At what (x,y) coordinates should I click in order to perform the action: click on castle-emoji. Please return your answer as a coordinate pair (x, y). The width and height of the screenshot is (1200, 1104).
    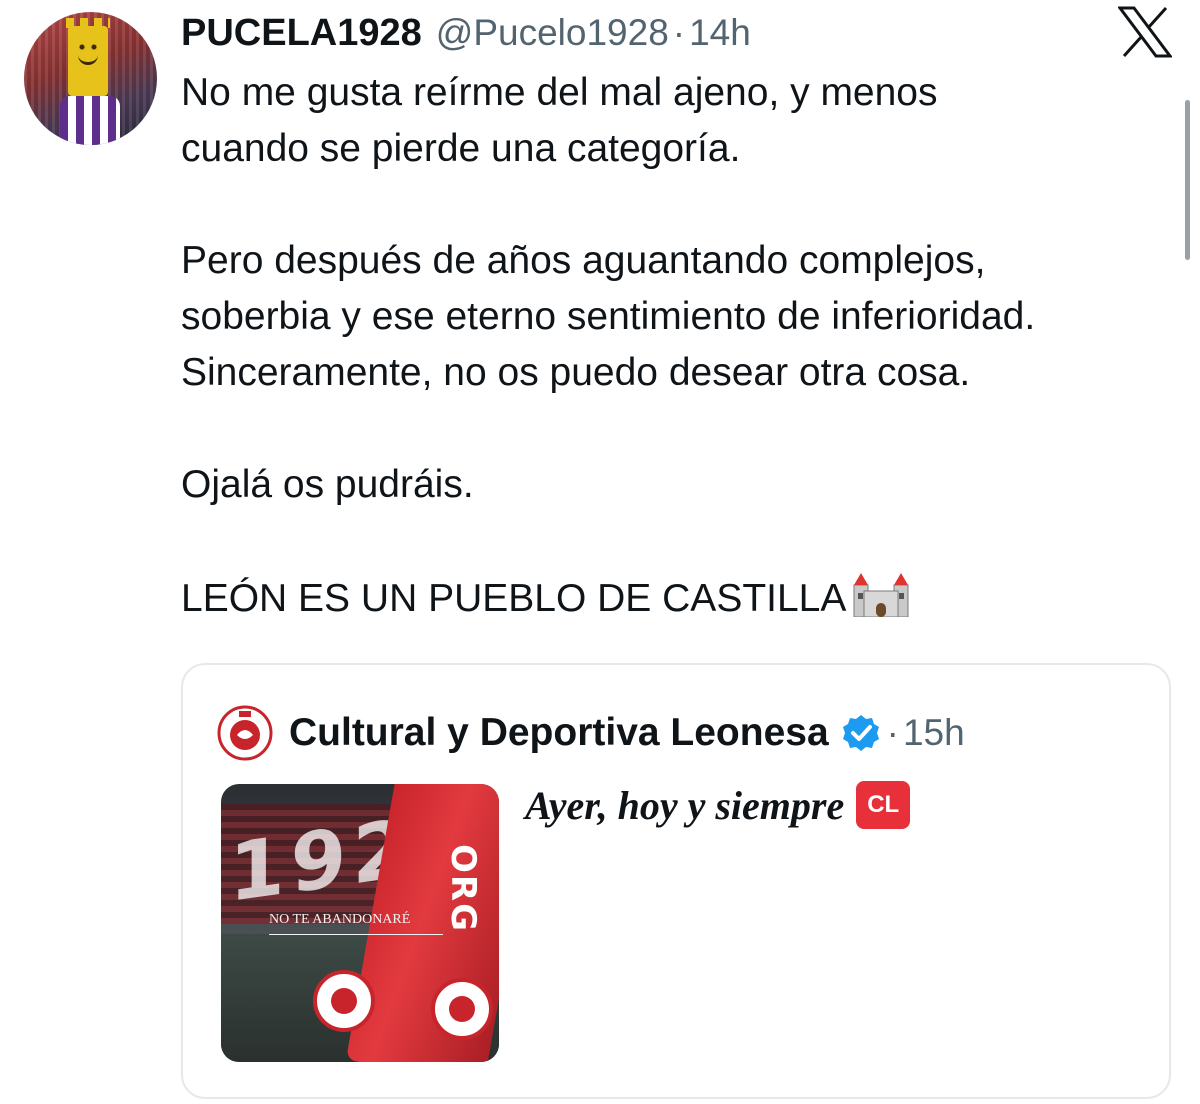
    Looking at the image, I should click on (881, 595).